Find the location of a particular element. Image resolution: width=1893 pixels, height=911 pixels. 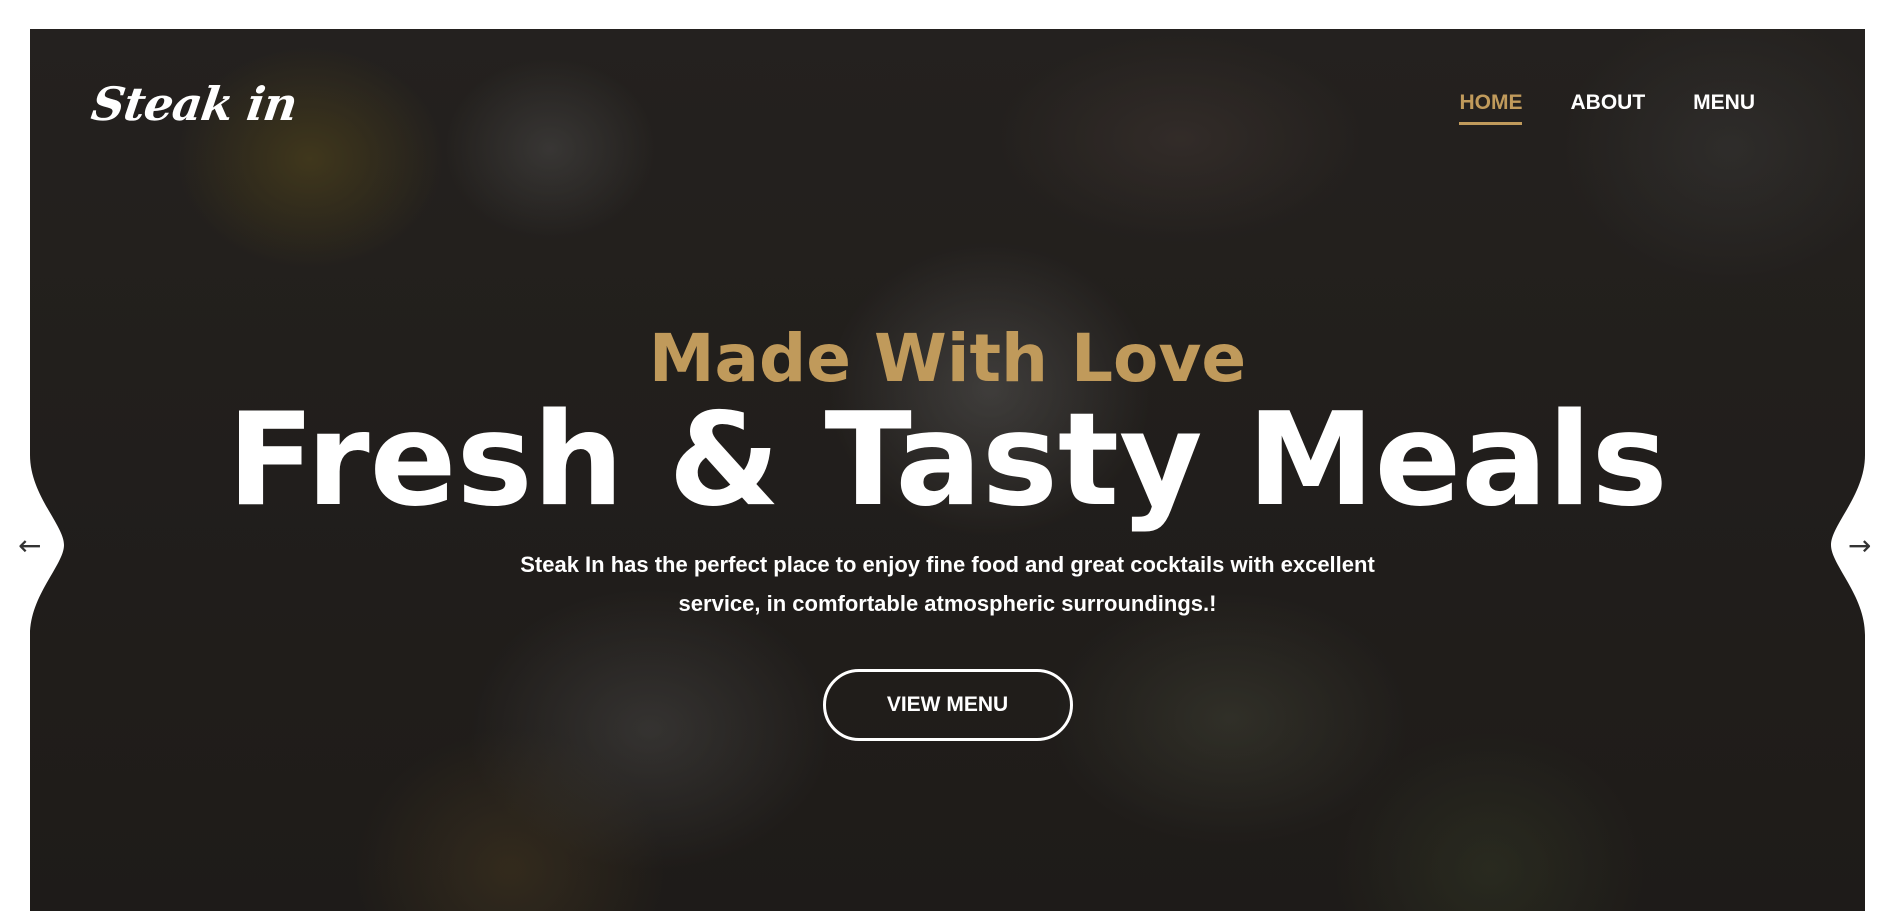

main-nav: HOME ABOUT MENU is located at coordinates (1607, 108).